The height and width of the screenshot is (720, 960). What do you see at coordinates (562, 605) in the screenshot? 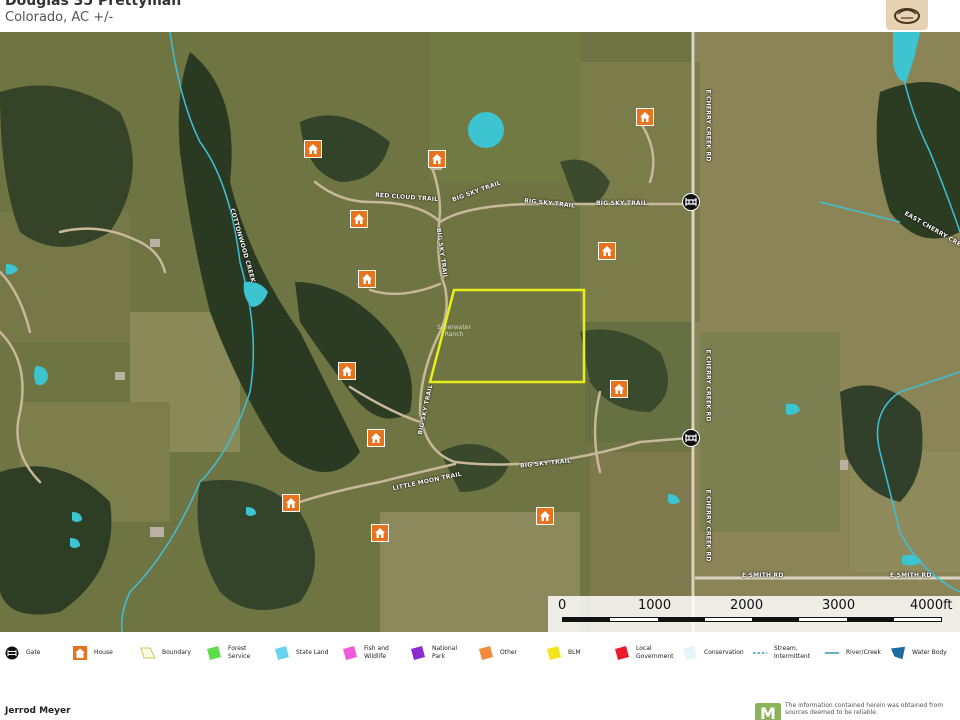
I see `scale-tick: 0` at bounding box center [562, 605].